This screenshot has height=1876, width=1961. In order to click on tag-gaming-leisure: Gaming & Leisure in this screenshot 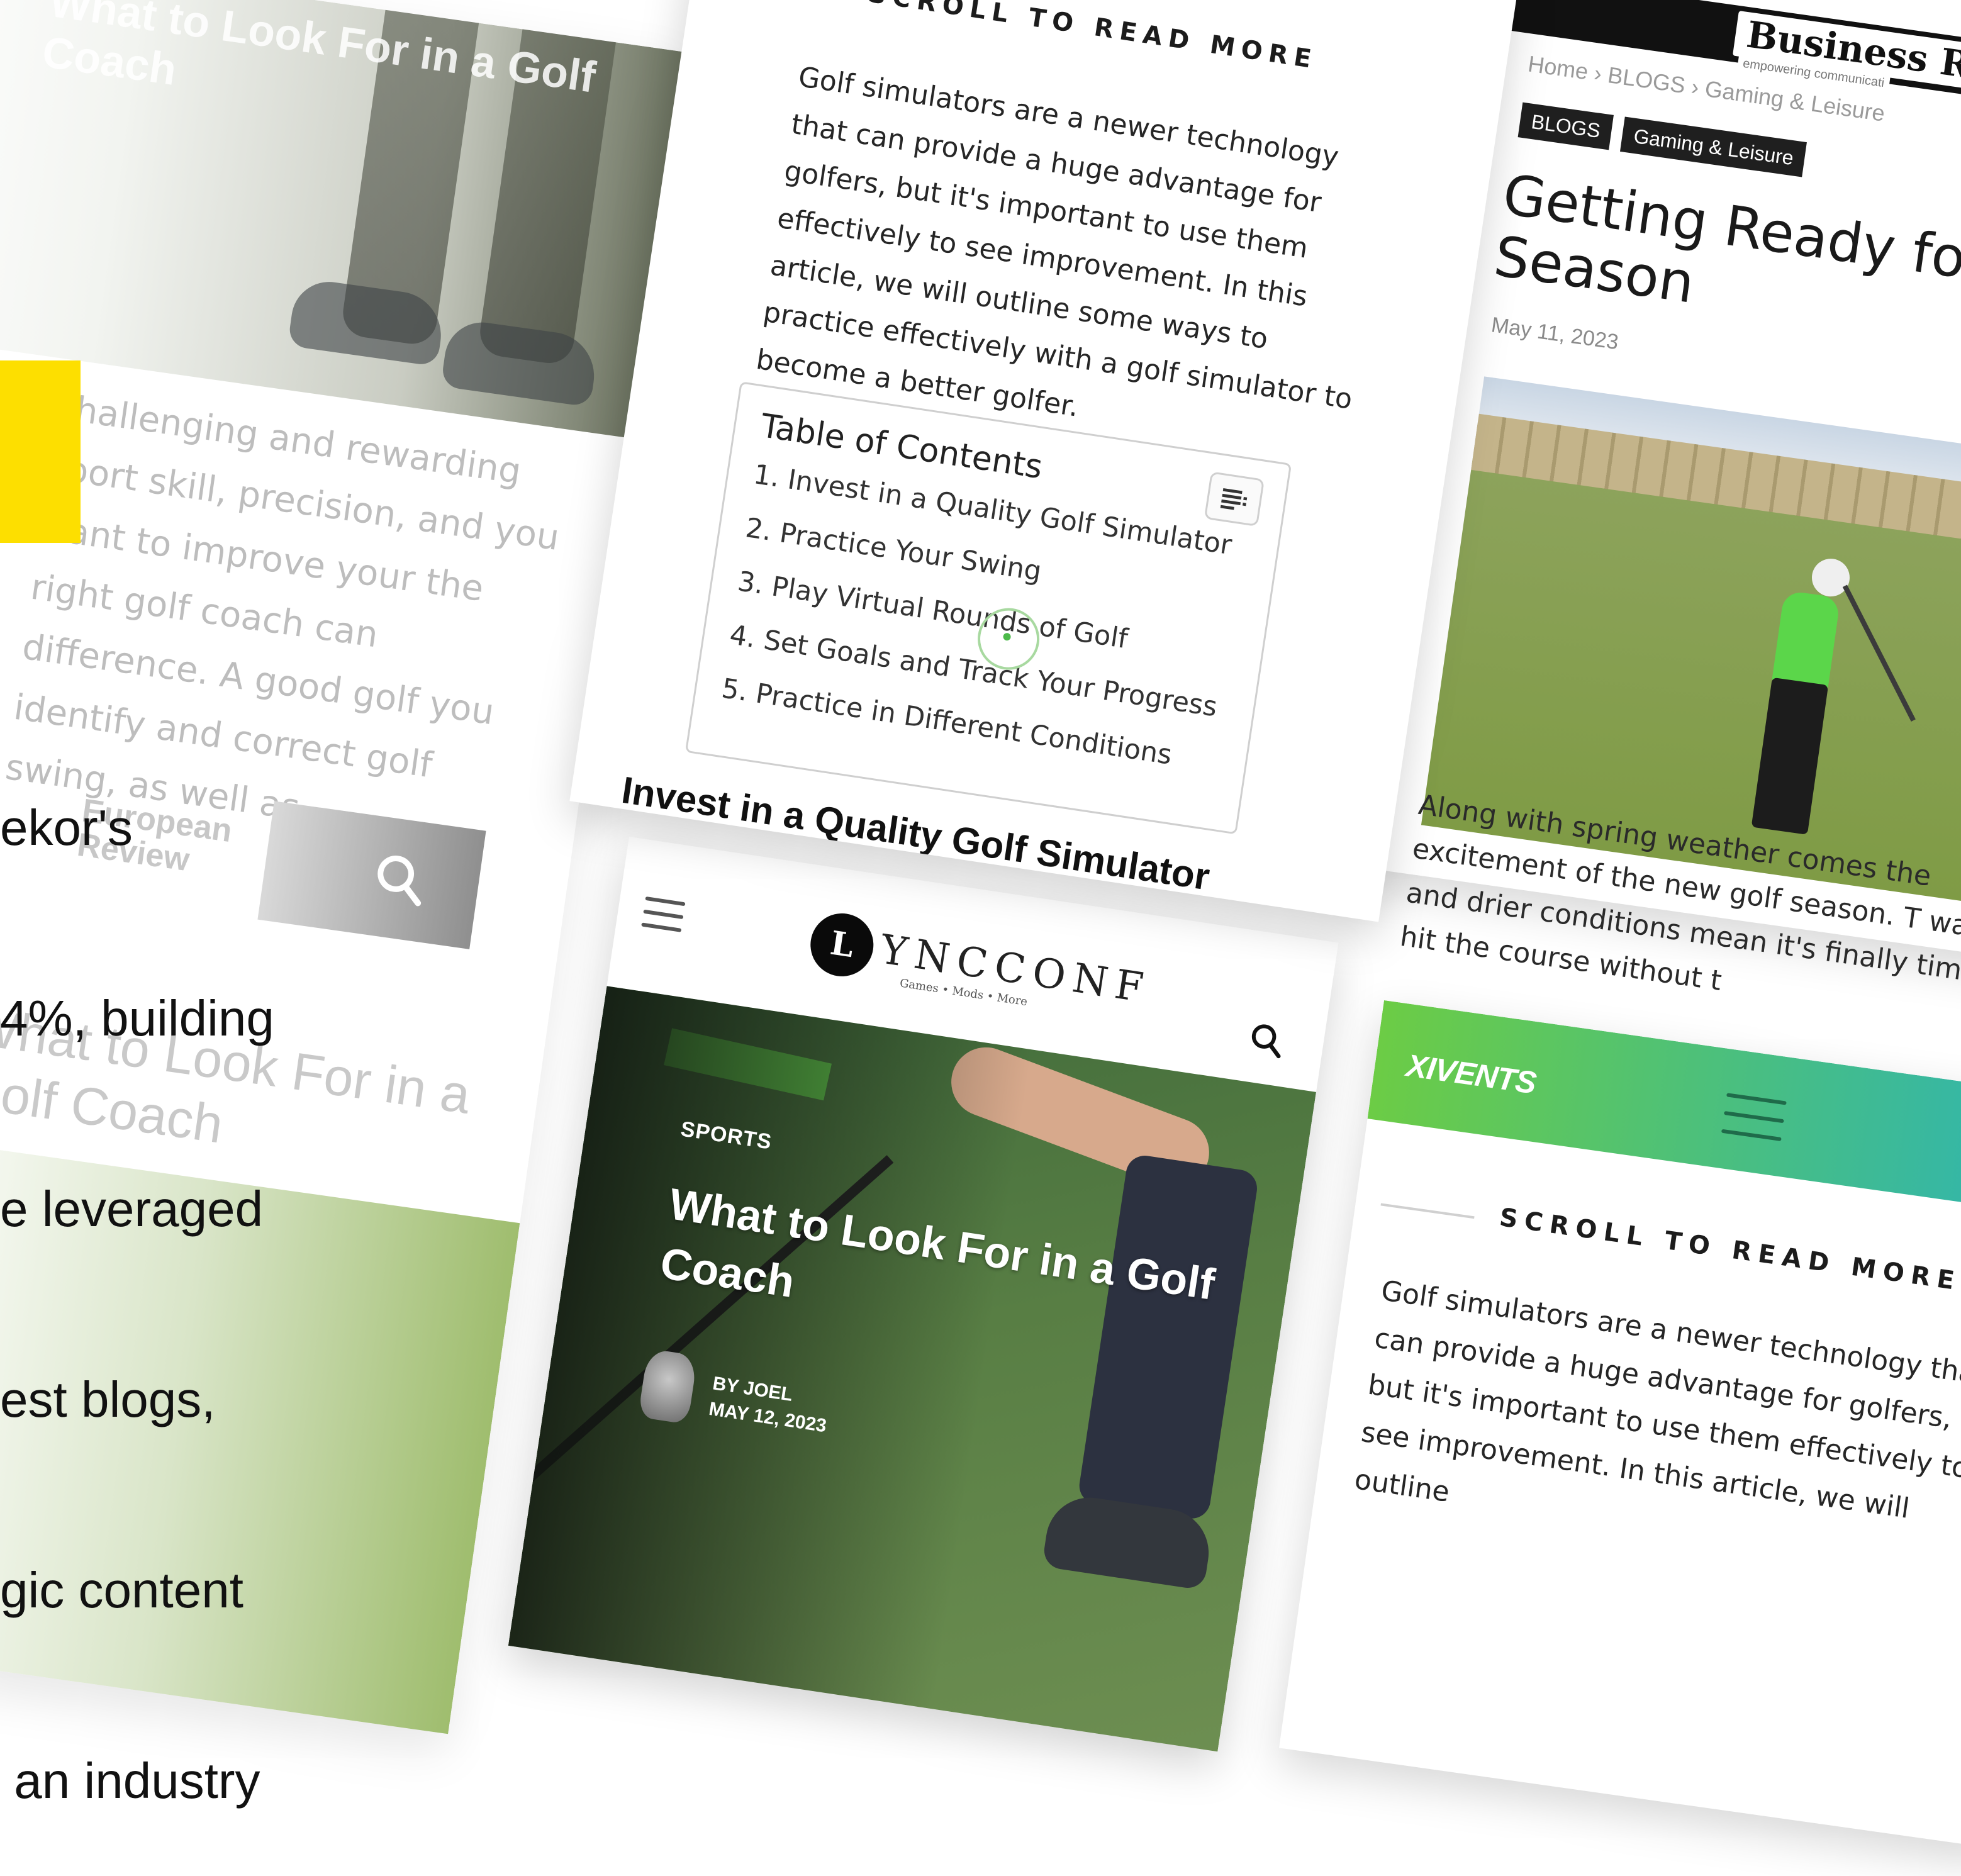, I will do `click(1713, 146)`.